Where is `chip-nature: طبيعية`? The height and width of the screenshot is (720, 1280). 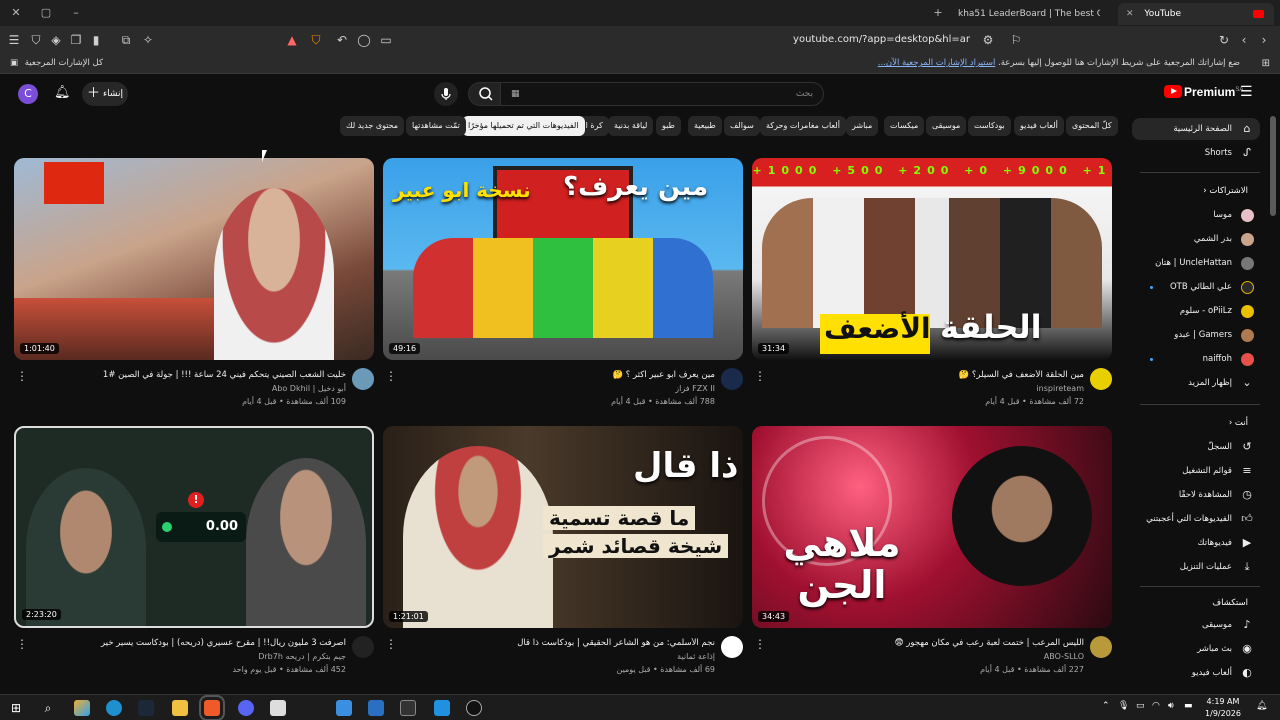 chip-nature: طبيعية is located at coordinates (705, 126).